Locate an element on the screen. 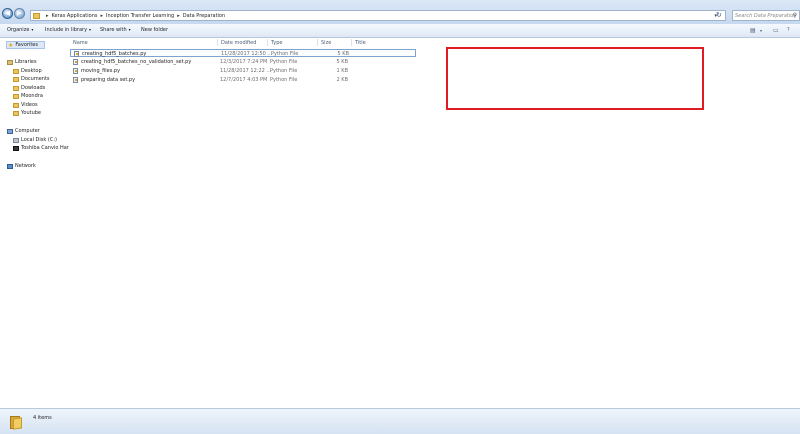 The height and width of the screenshot is (434, 800). nav-item-toshiba: Toshiba Canvio Har is located at coordinates (41, 148).